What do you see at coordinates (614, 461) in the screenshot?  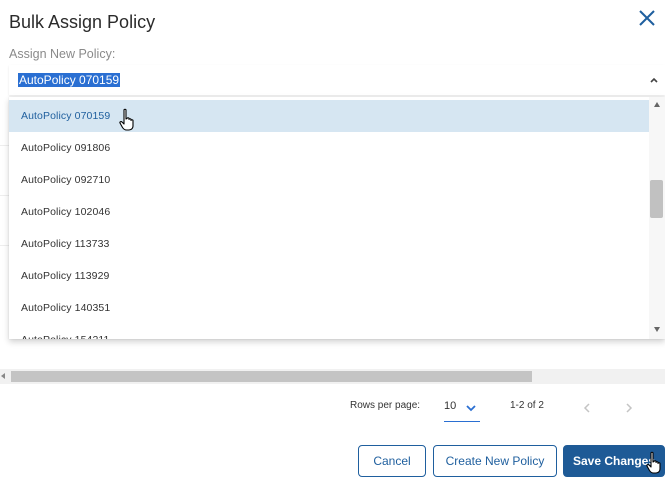 I see `save-changes-button: Save Changes` at bounding box center [614, 461].